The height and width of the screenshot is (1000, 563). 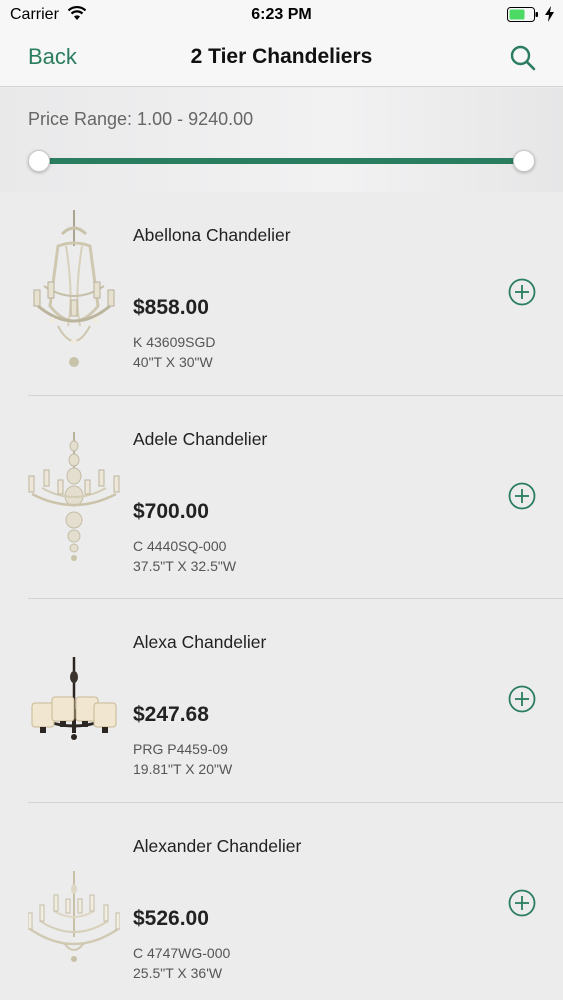 What do you see at coordinates (217, 845) in the screenshot?
I see `product-name: Alexander Chandelier` at bounding box center [217, 845].